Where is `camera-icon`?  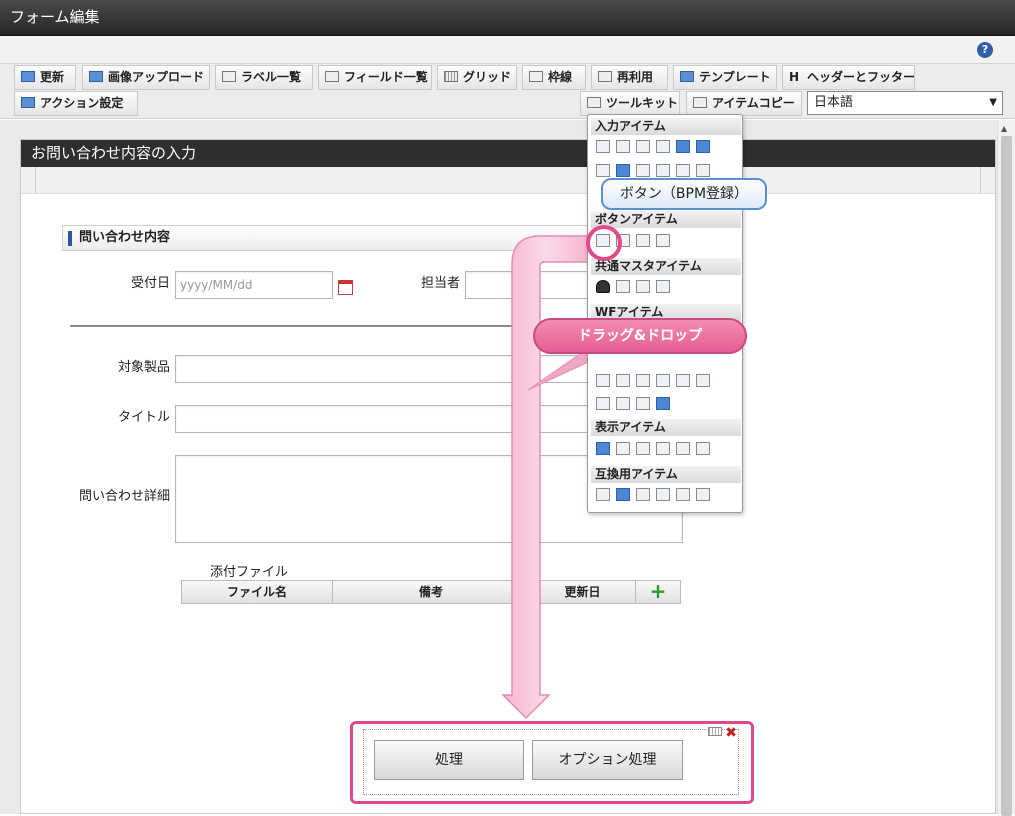
camera-icon is located at coordinates (643, 380).